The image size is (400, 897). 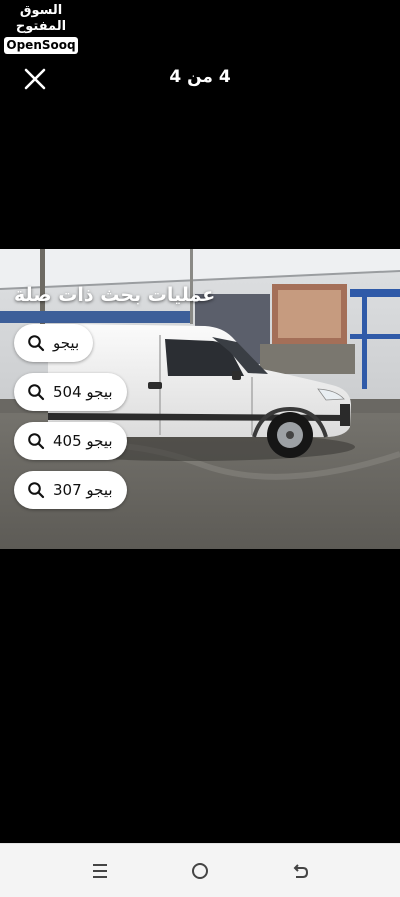 I want to click on close-button, so click(x=35, y=79).